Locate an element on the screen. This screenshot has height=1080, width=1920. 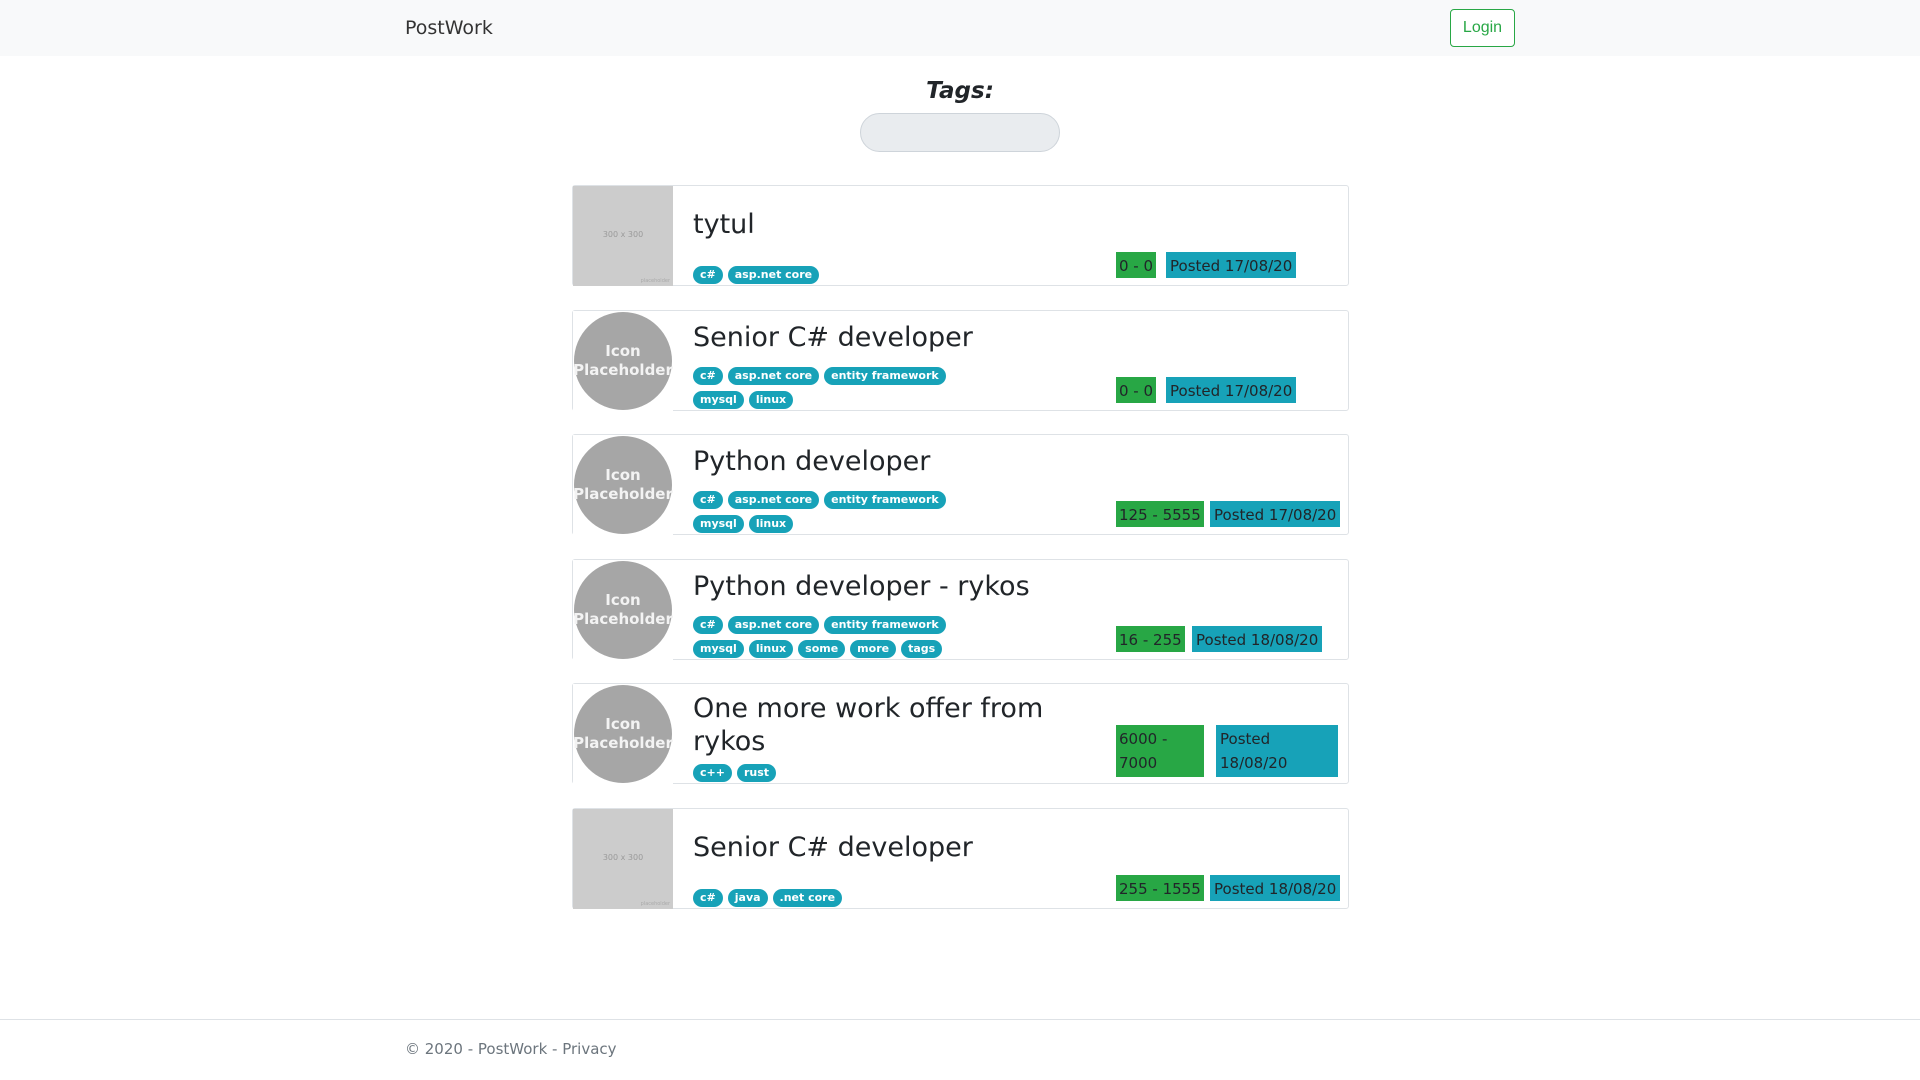
salary-badge: 125 - 5555 is located at coordinates (1160, 514).